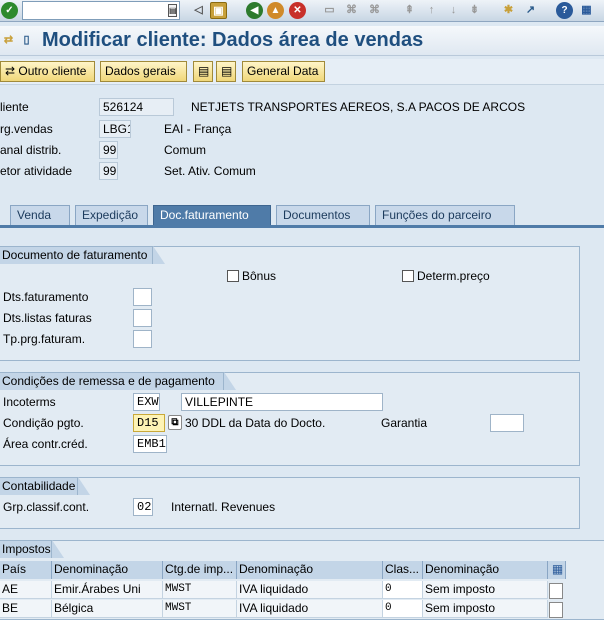 The height and width of the screenshot is (620, 604). I want to click on incoterms-label: Incoterms, so click(29, 402).